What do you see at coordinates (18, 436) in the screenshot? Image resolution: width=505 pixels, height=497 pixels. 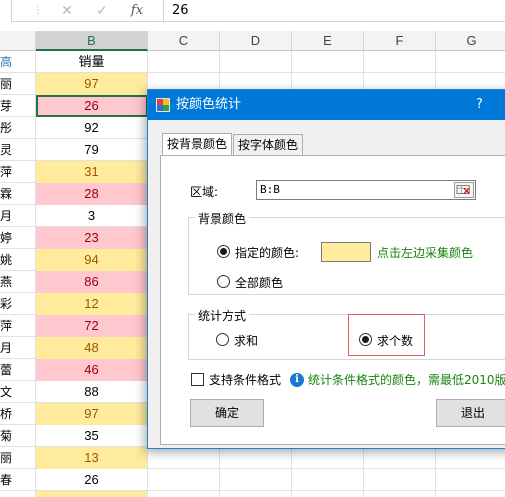 I see `cell-a: 菊` at bounding box center [18, 436].